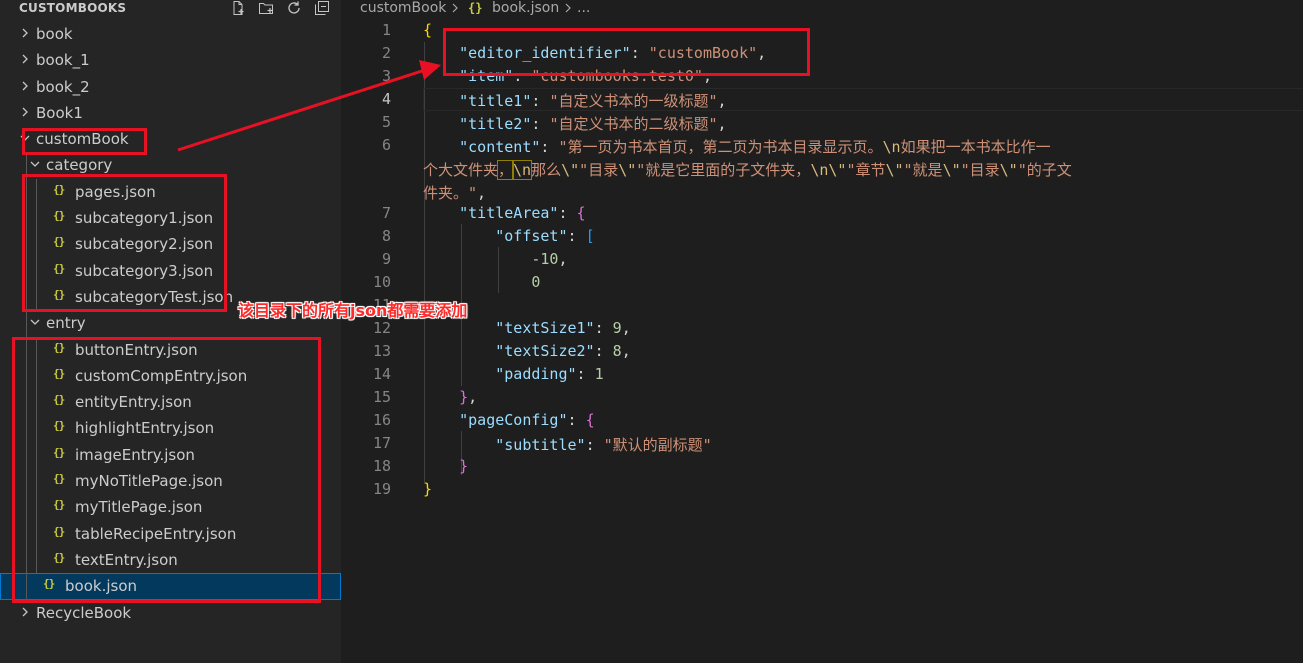 The image size is (1303, 663). What do you see at coordinates (135, 454) in the screenshot?
I see `tree-item-label: imageEntry.json` at bounding box center [135, 454].